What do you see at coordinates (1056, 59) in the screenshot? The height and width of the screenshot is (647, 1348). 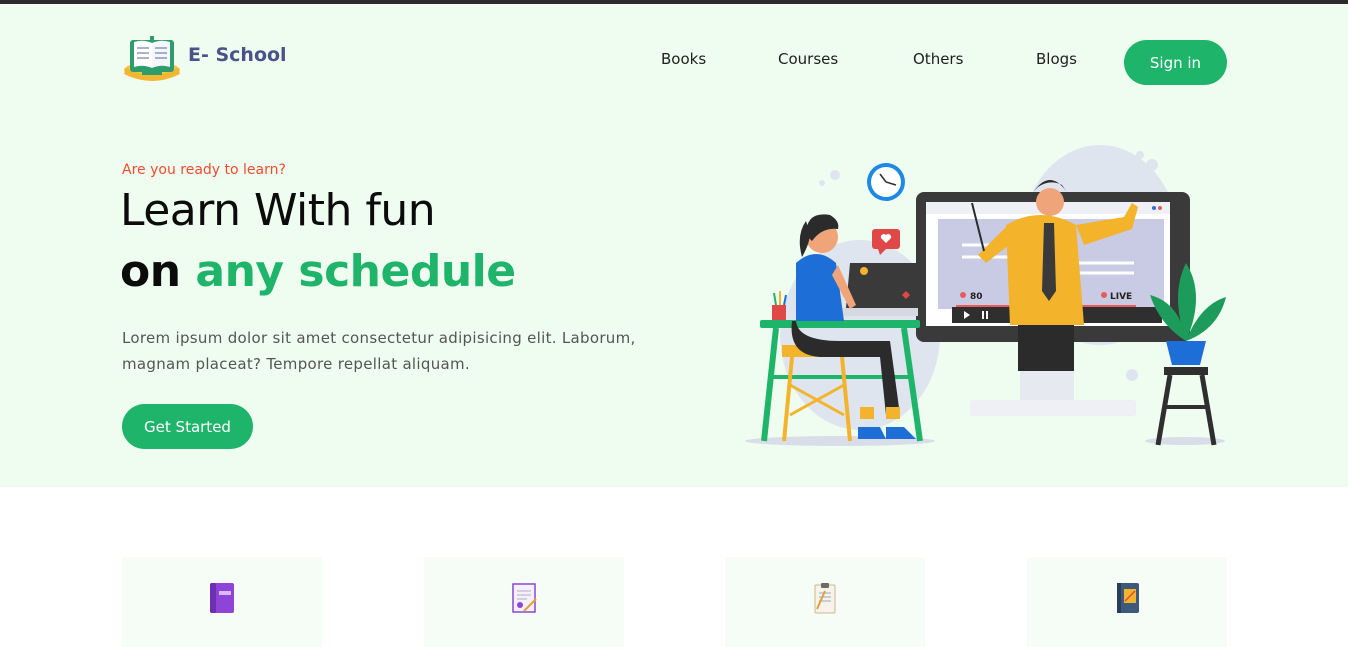 I see `nav-link-blogs: Blogs` at bounding box center [1056, 59].